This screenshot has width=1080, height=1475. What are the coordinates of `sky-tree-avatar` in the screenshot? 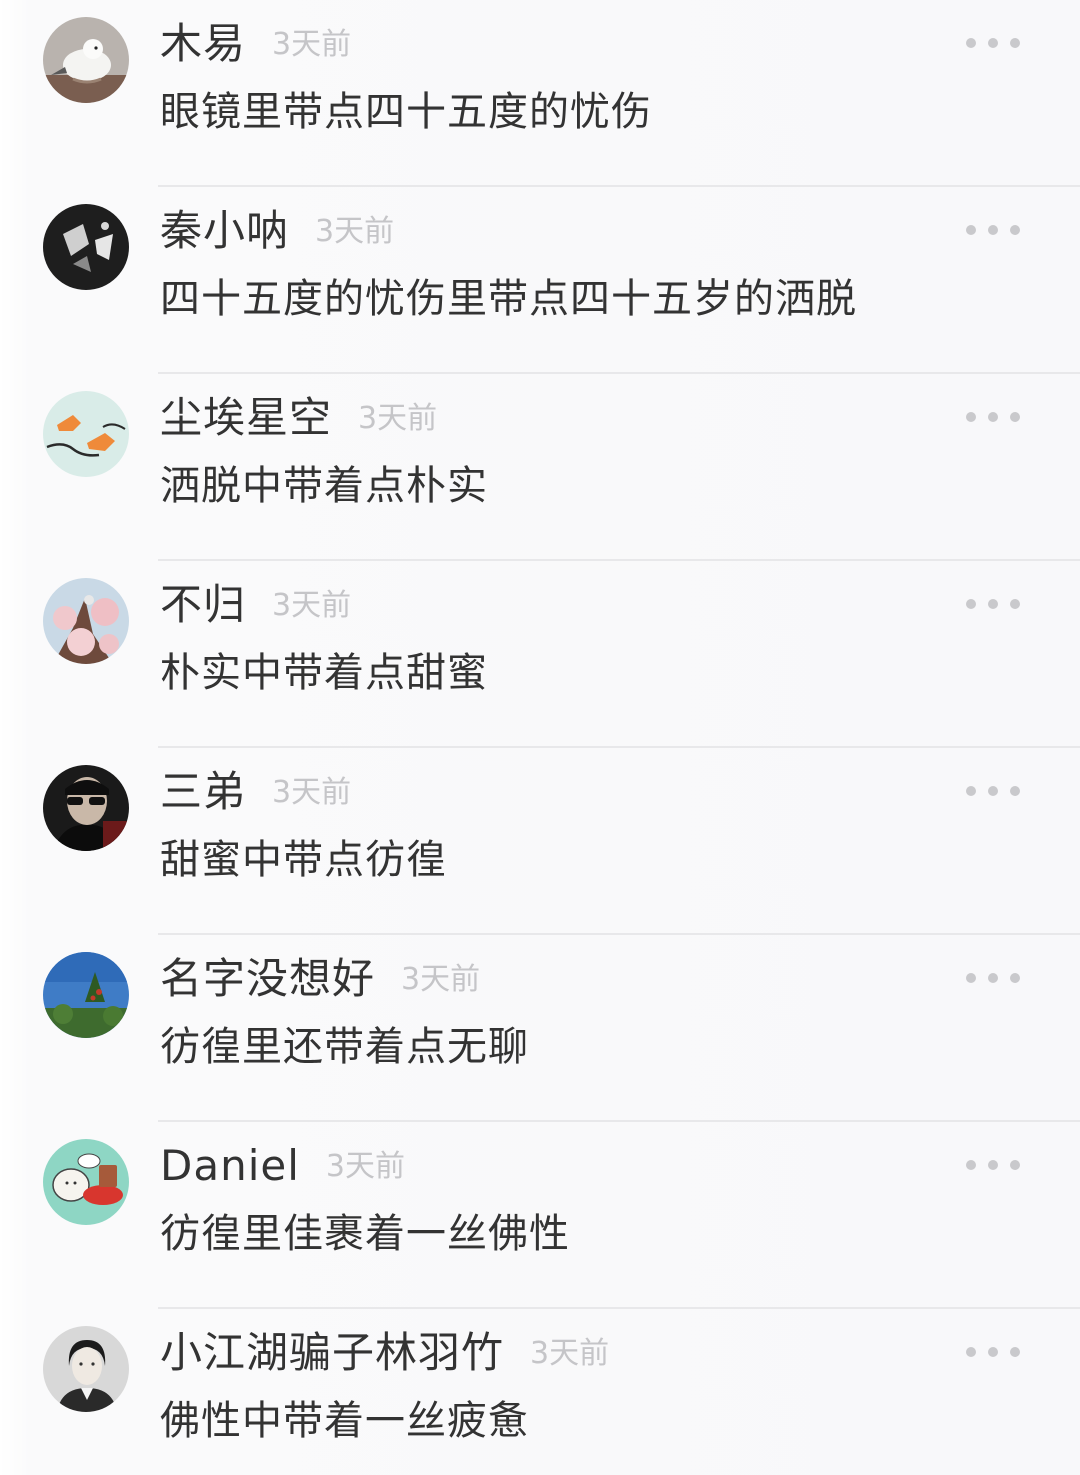 It's located at (86, 995).